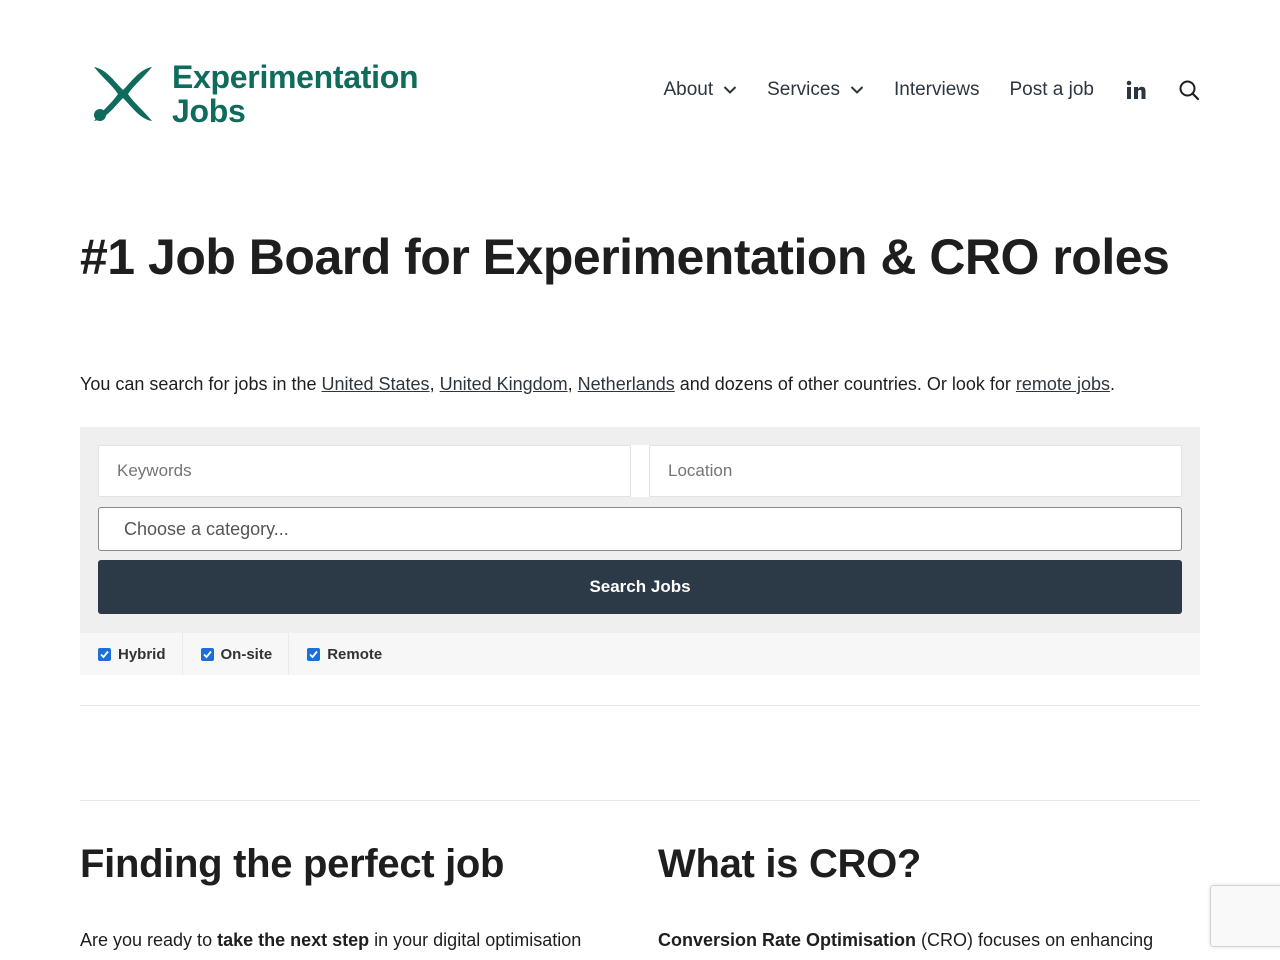 This screenshot has height=960, width=1280. I want to click on brand-name-line1: Experimentation, so click(295, 77).